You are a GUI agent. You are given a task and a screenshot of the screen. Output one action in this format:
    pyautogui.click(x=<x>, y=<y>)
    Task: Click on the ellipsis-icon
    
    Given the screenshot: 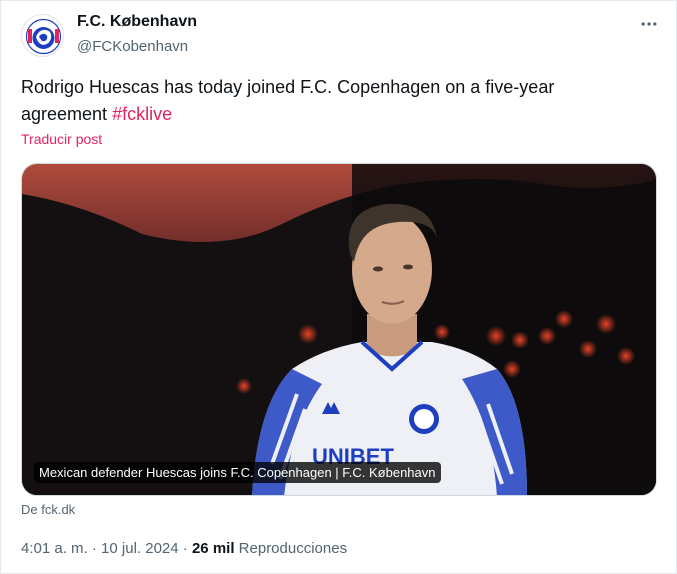 What is the action you would take?
    pyautogui.click(x=649, y=24)
    